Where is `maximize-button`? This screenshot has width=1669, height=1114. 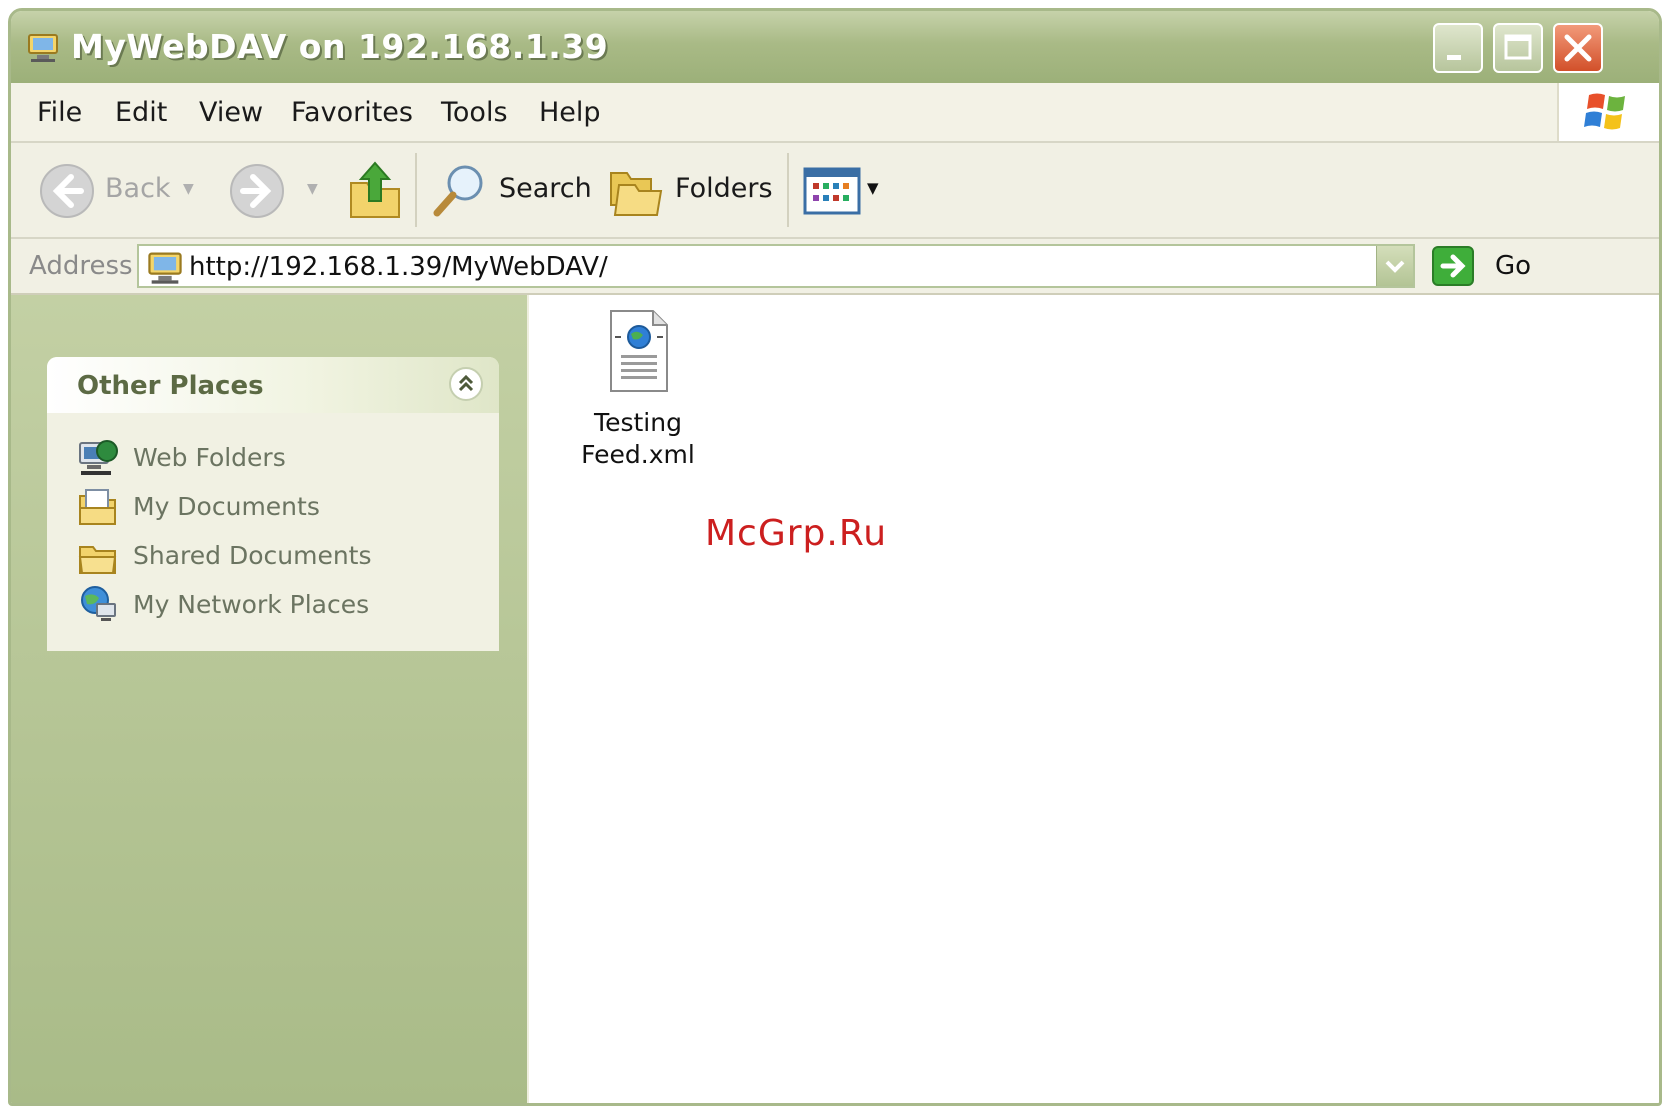
maximize-button is located at coordinates (1518, 48).